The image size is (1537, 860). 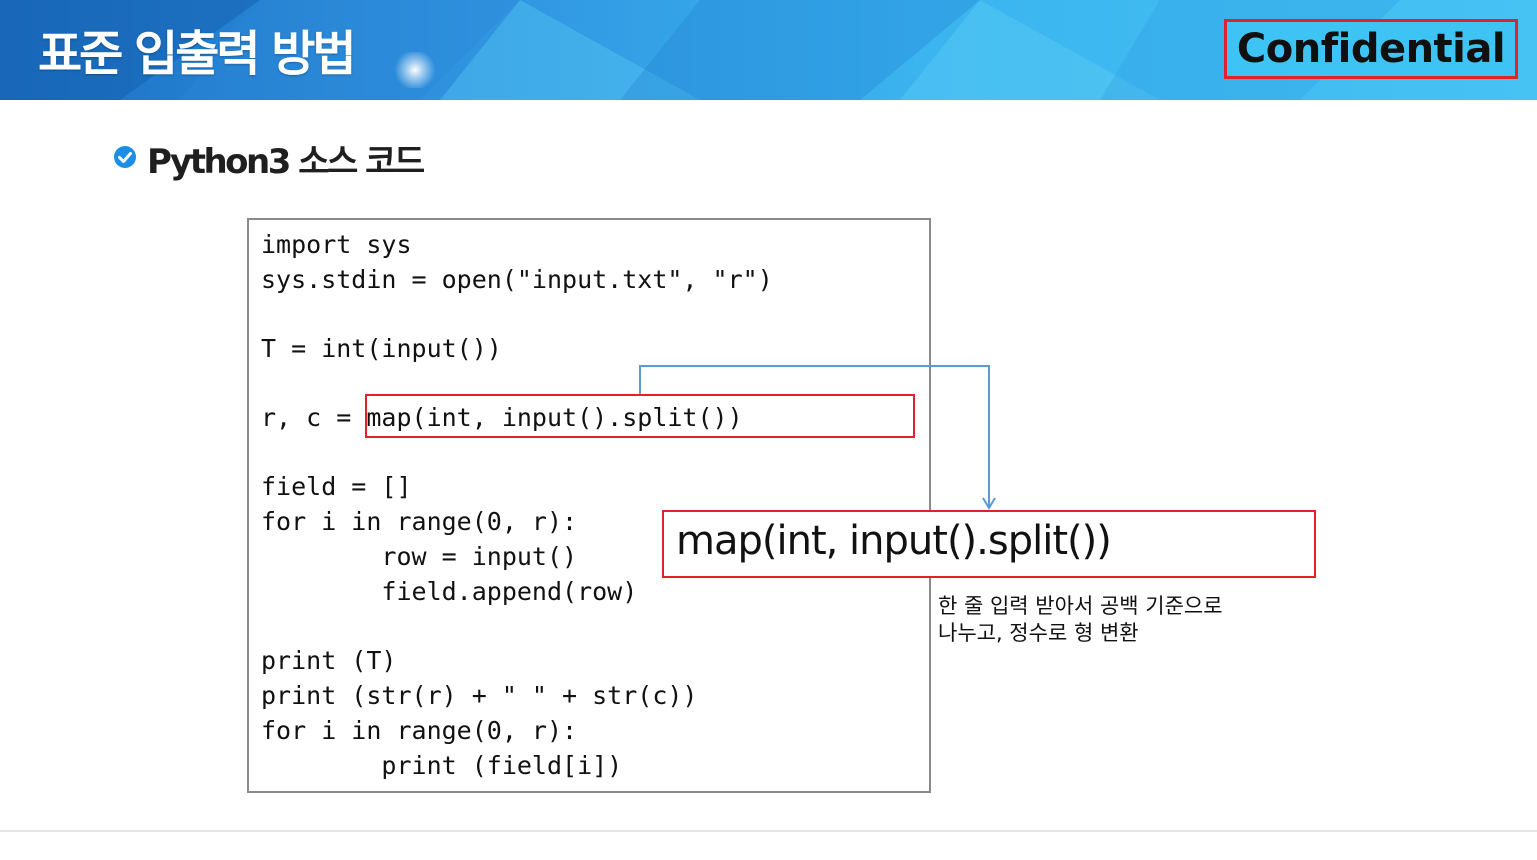 What do you see at coordinates (640, 416) in the screenshot?
I see `highlight-box` at bounding box center [640, 416].